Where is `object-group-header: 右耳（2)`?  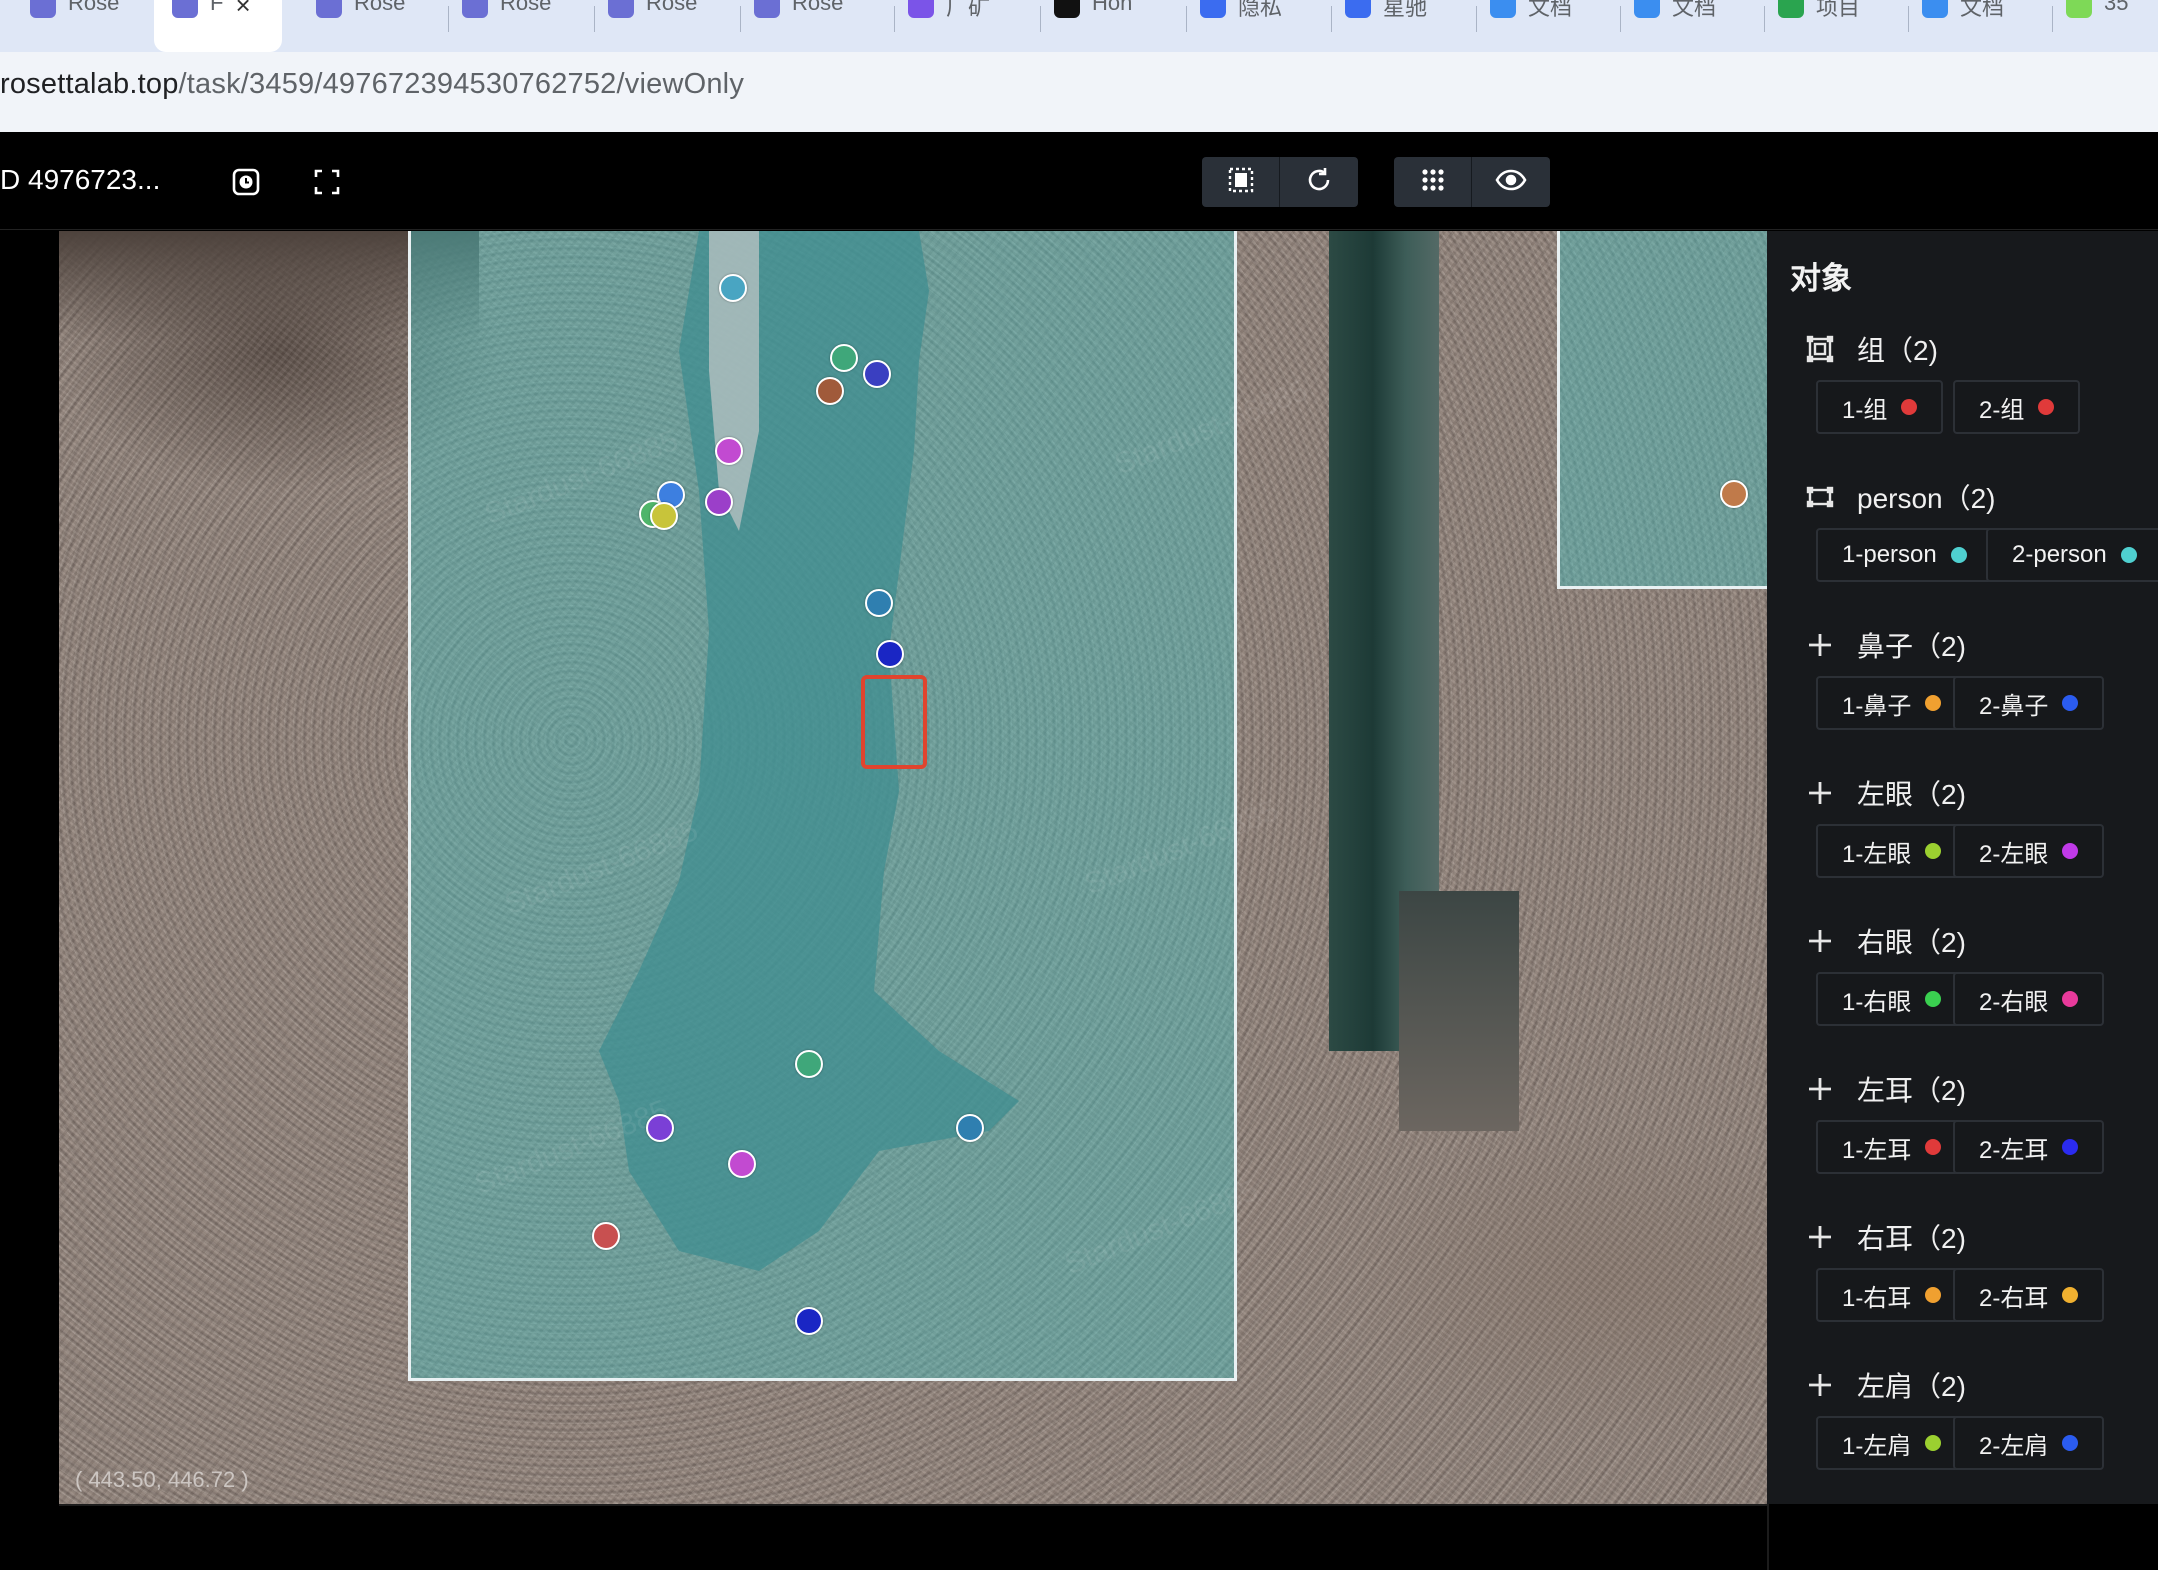 object-group-header: 右耳（2) is located at coordinates (1885, 1237).